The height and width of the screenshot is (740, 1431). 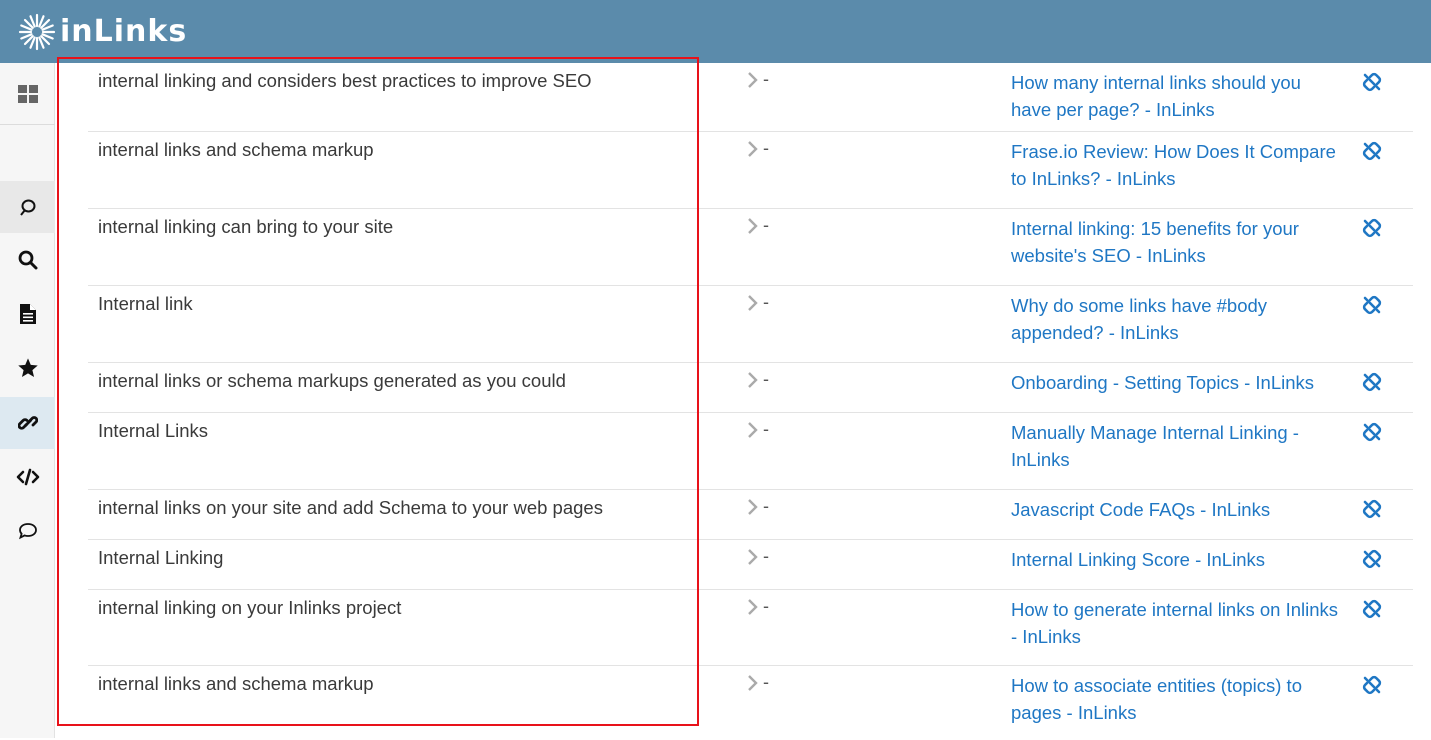 What do you see at coordinates (37, 31) in the screenshot?
I see `sunburst-logo-icon` at bounding box center [37, 31].